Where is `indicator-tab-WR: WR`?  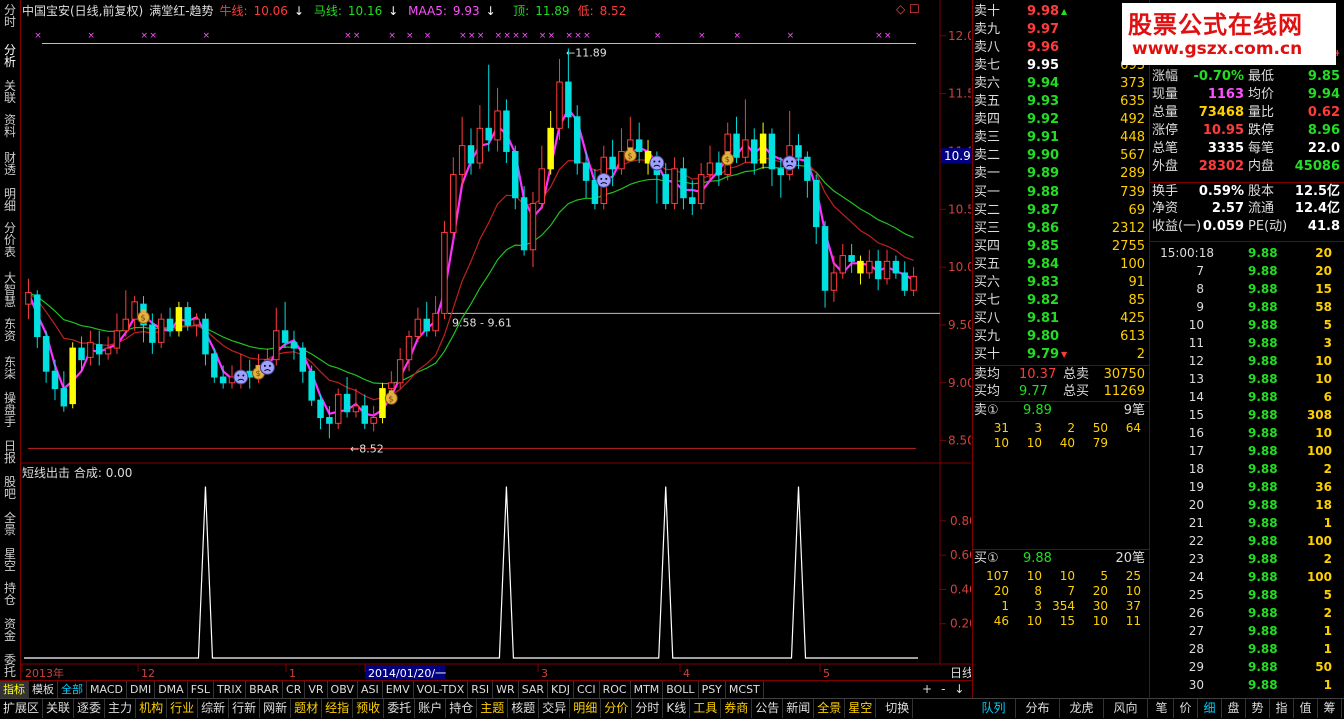 indicator-tab-WR: WR is located at coordinates (506, 689).